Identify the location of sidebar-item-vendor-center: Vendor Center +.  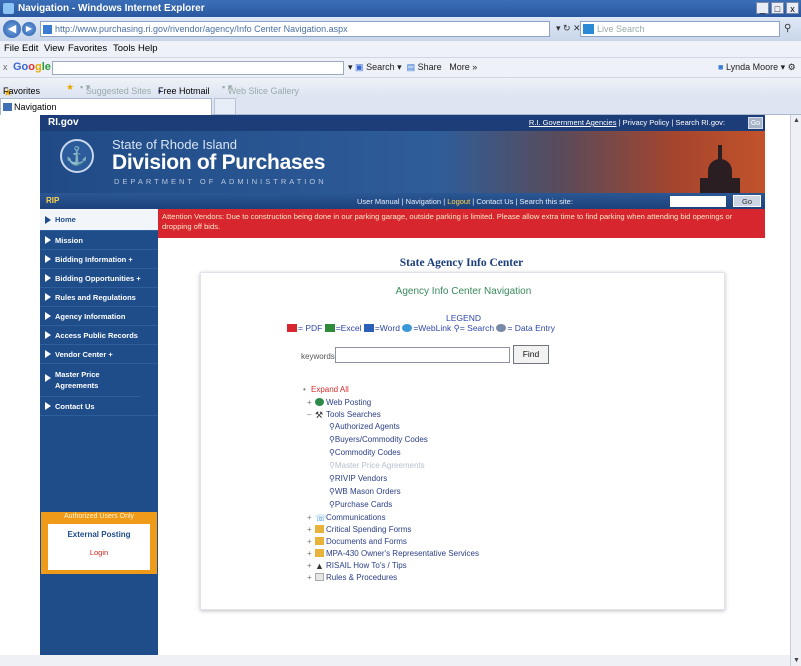
(99, 354).